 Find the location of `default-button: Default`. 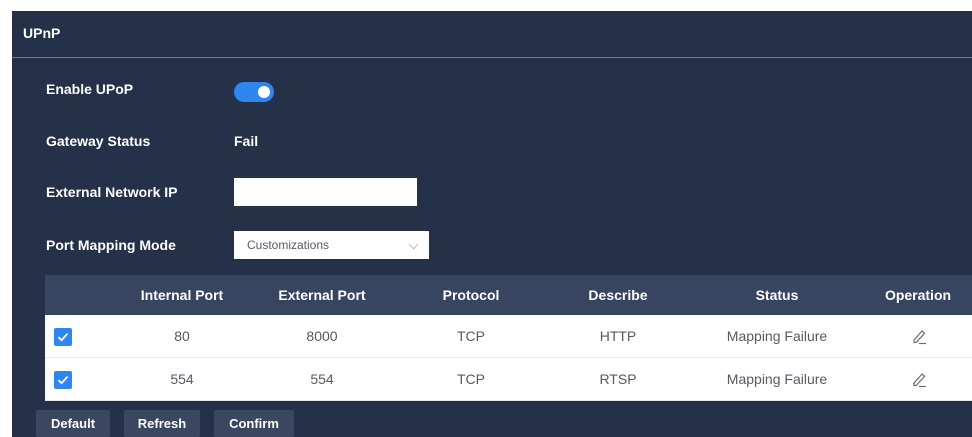

default-button: Default is located at coordinates (73, 423).